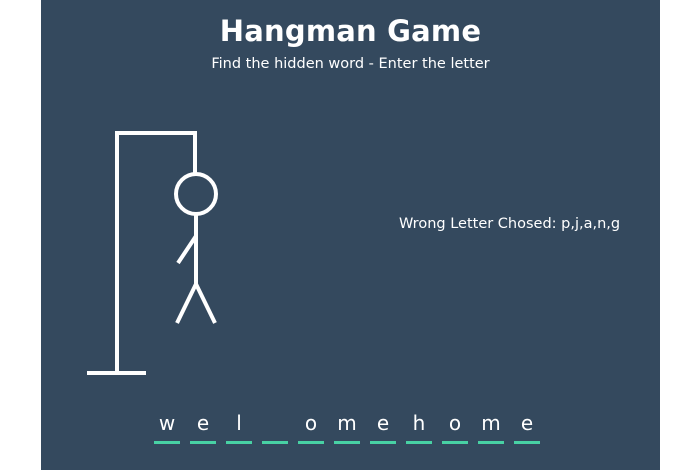  Describe the element at coordinates (510, 224) in the screenshot. I see `wrong-letters-label: Wrong Letter Chosed: p,j,a,n,g` at that location.